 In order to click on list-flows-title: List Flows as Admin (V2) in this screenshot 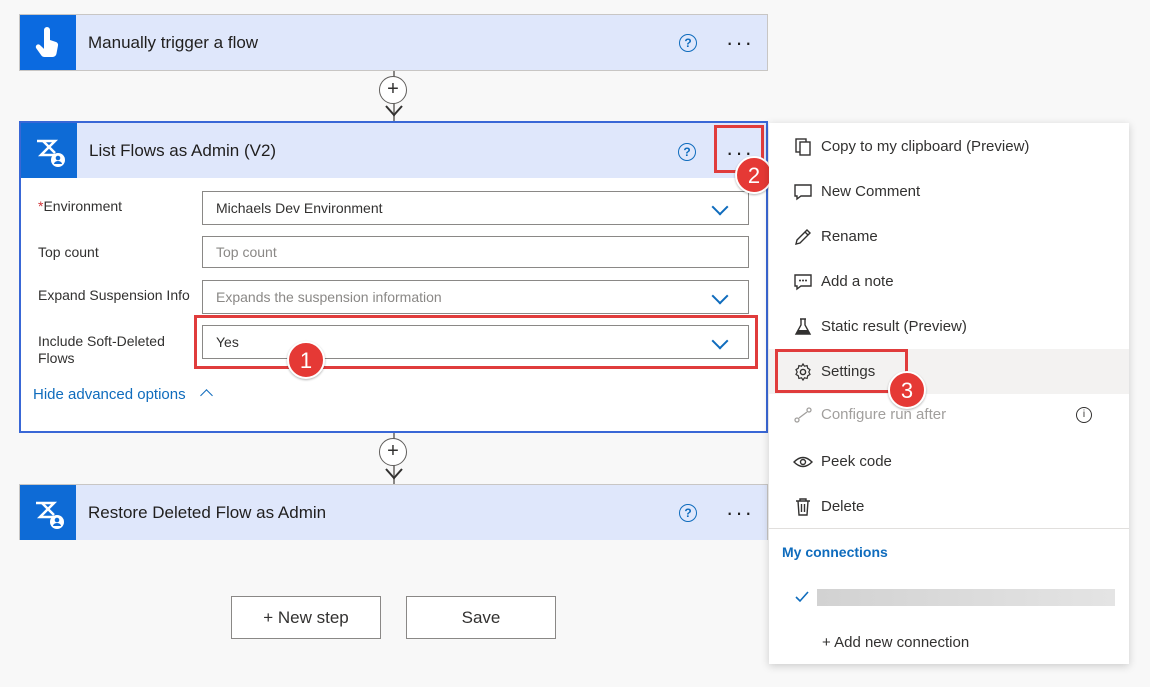, I will do `click(183, 150)`.